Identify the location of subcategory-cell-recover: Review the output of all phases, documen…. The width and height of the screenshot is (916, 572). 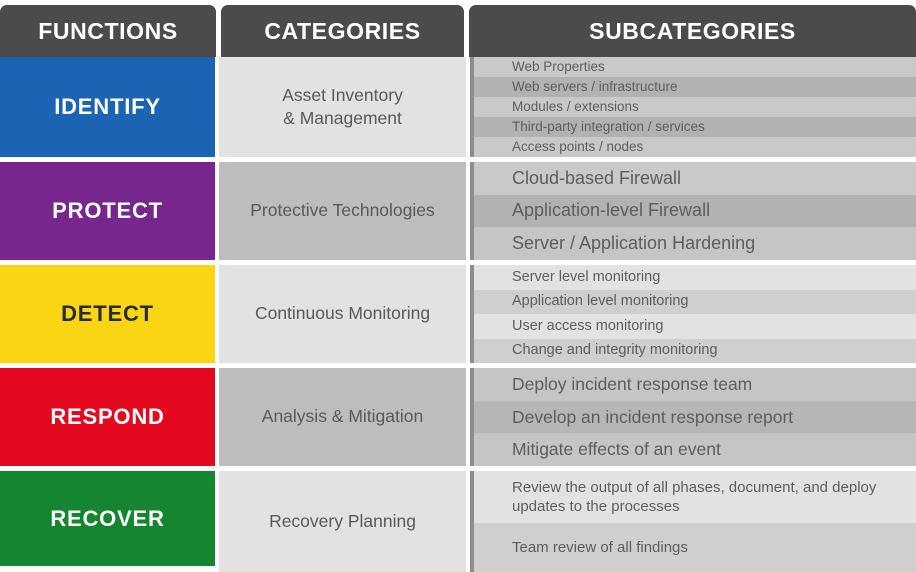
(692, 521).